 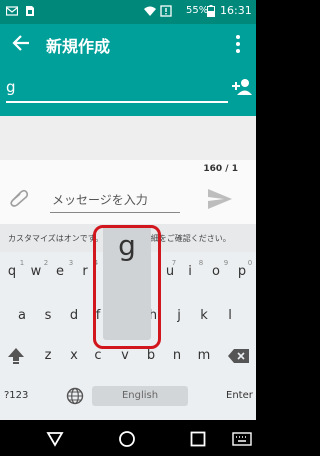 I want to click on key-hint-1: 1, so click(x=22, y=263).